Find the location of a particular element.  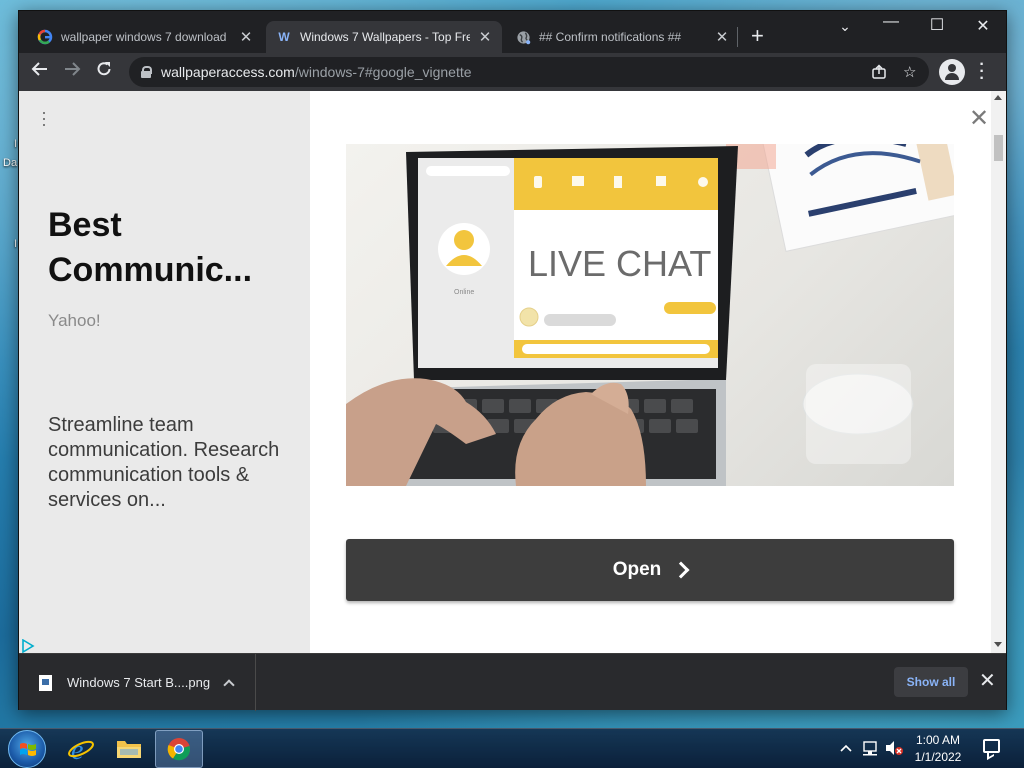

show-hidden-icons-chevron-icon is located at coordinates (846, 748).